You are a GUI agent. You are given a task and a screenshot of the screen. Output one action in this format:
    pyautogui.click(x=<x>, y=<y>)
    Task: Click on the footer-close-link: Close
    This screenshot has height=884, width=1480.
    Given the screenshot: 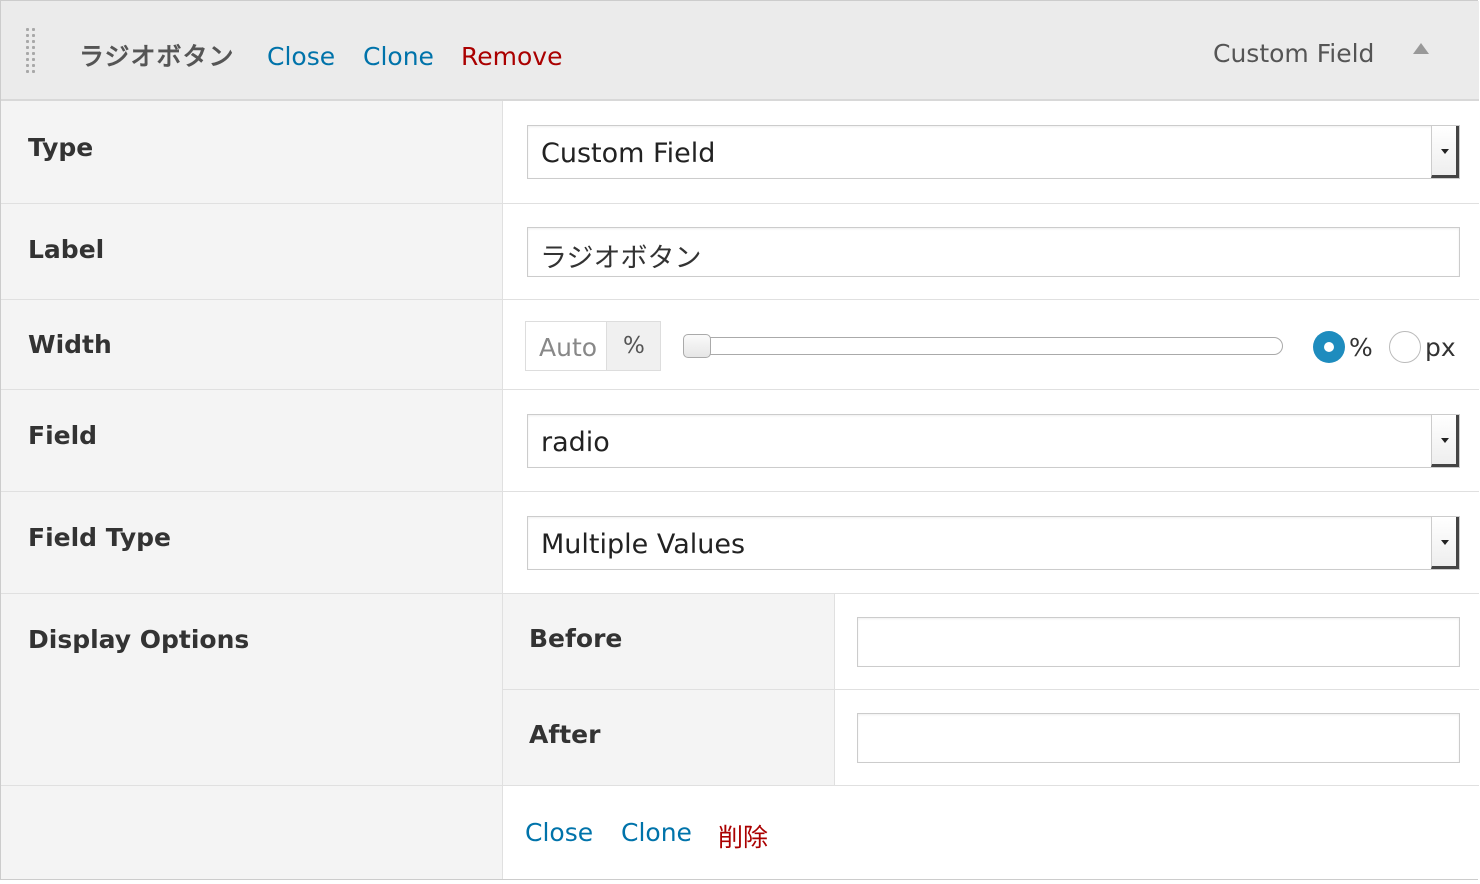 What is the action you would take?
    pyautogui.click(x=559, y=832)
    